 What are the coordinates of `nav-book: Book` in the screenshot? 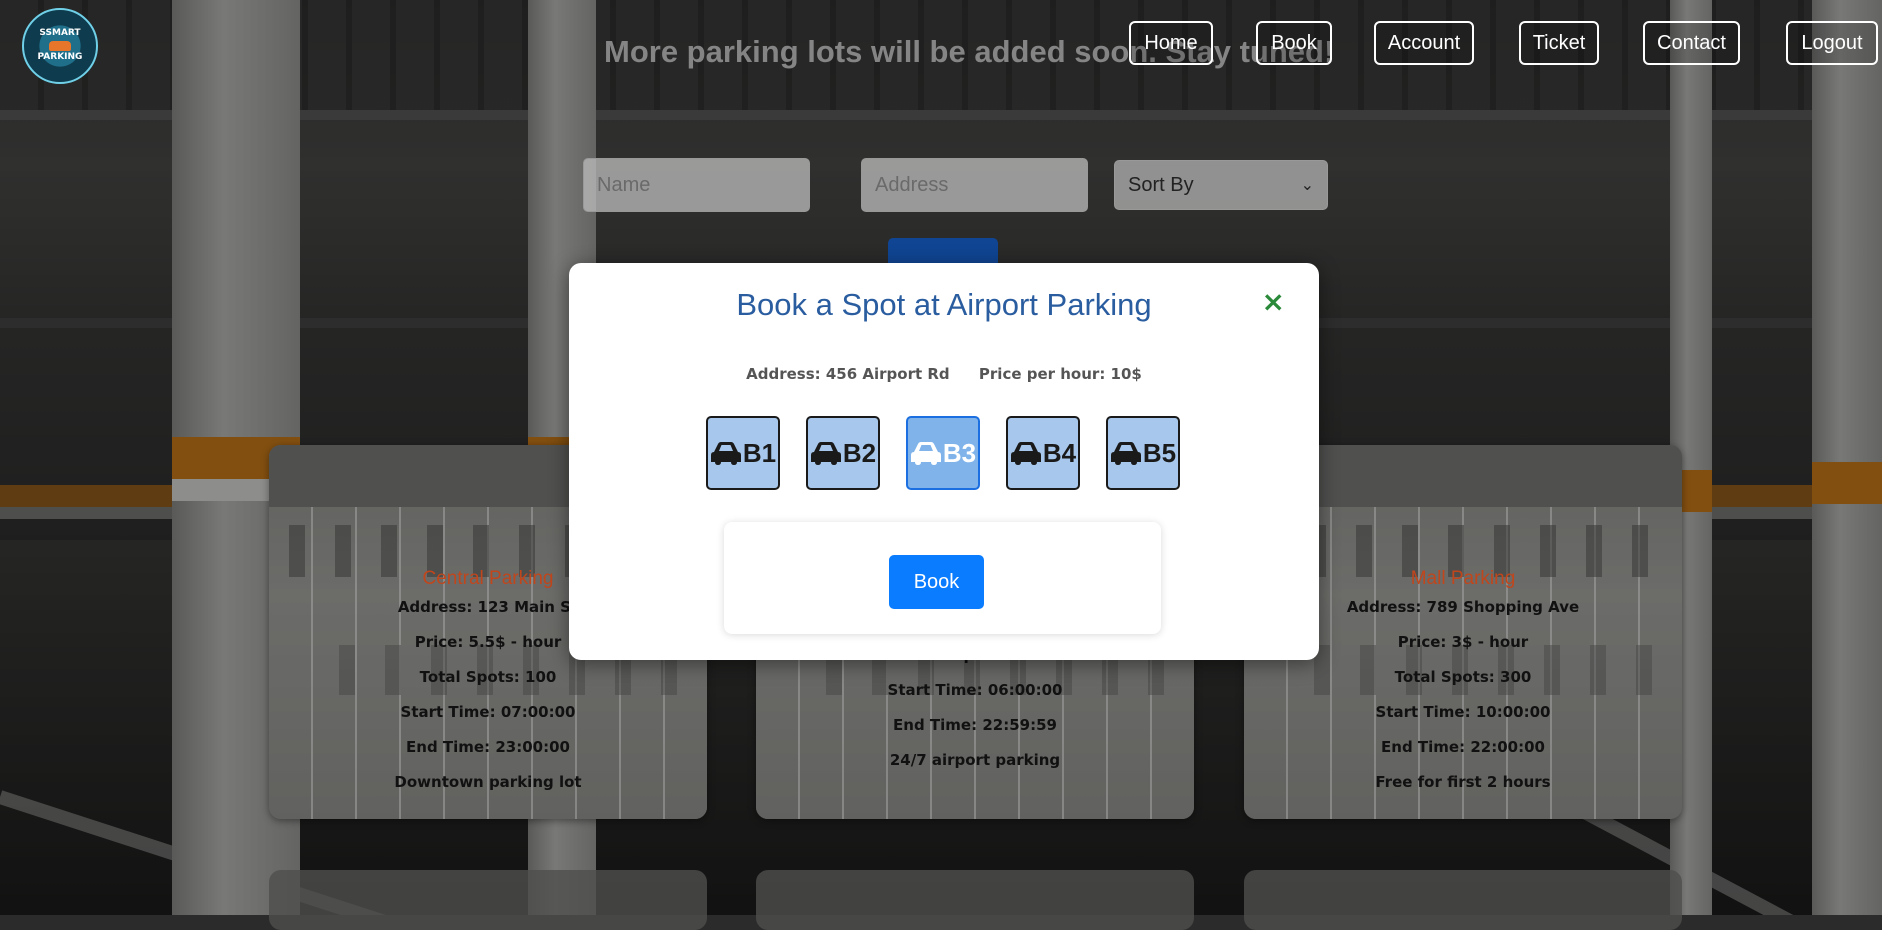 It's located at (1294, 43).